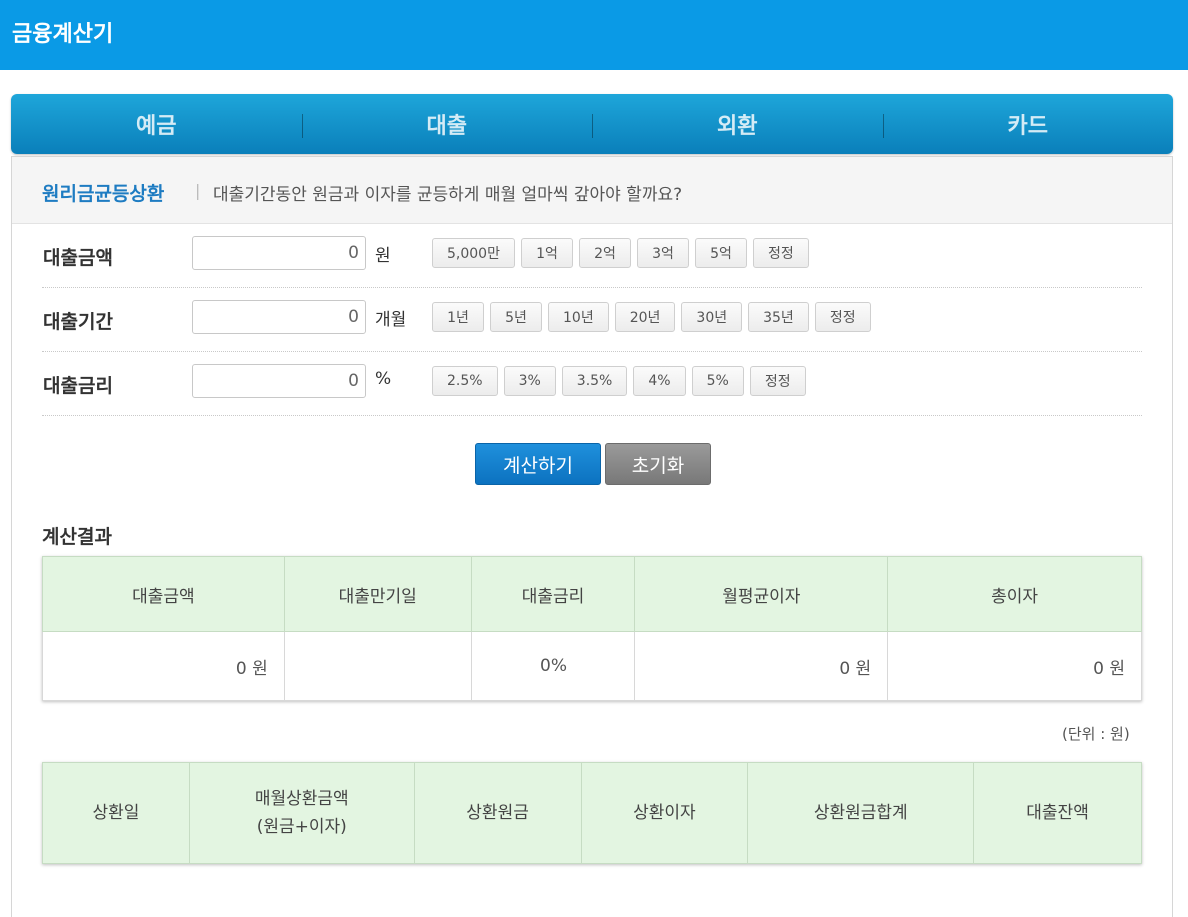 This screenshot has height=917, width=1188. Describe the element at coordinates (78, 386) in the screenshot. I see `loan-rate-label: 대출금리` at that location.